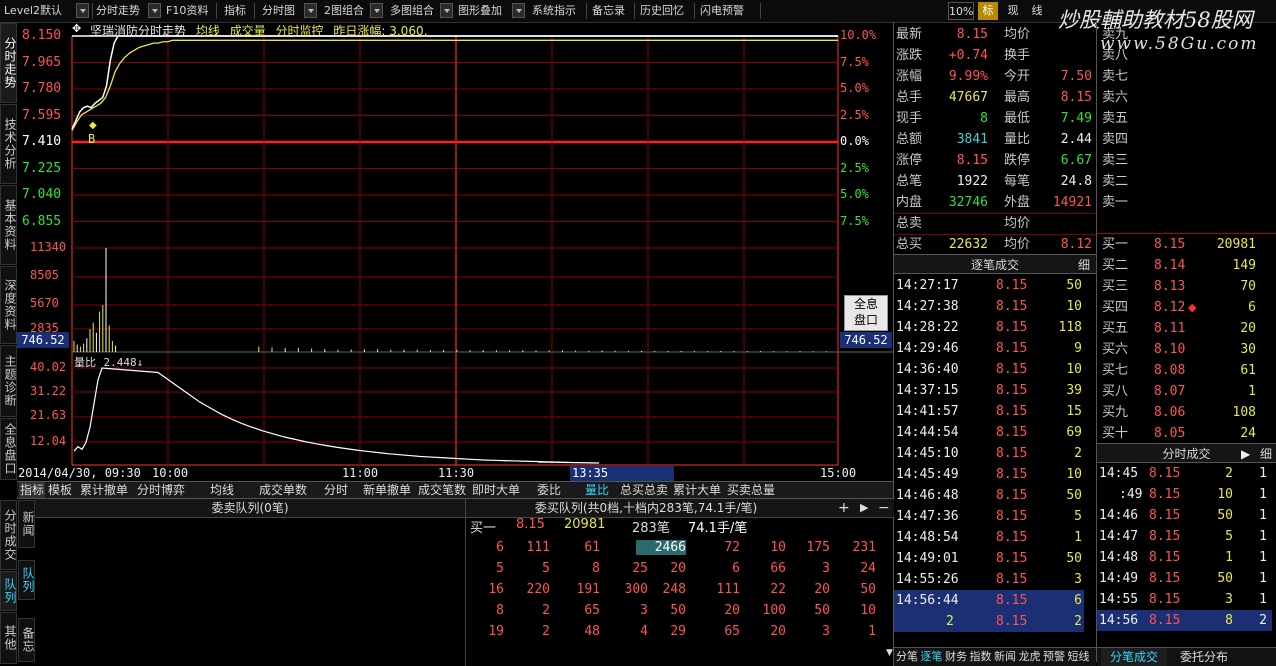 The image size is (1276, 666). What do you see at coordinates (161, 490) in the screenshot?
I see `subtab-item: 分时博弈` at bounding box center [161, 490].